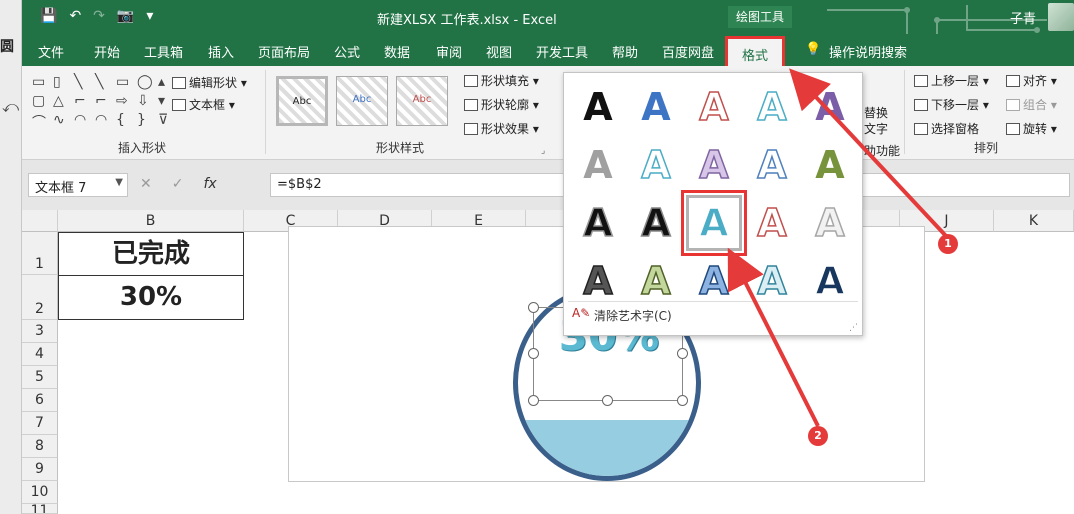 Image resolution: width=1074 pixels, height=514 pixels. I want to click on name-box: 文本框 7 ▼, so click(78, 185).